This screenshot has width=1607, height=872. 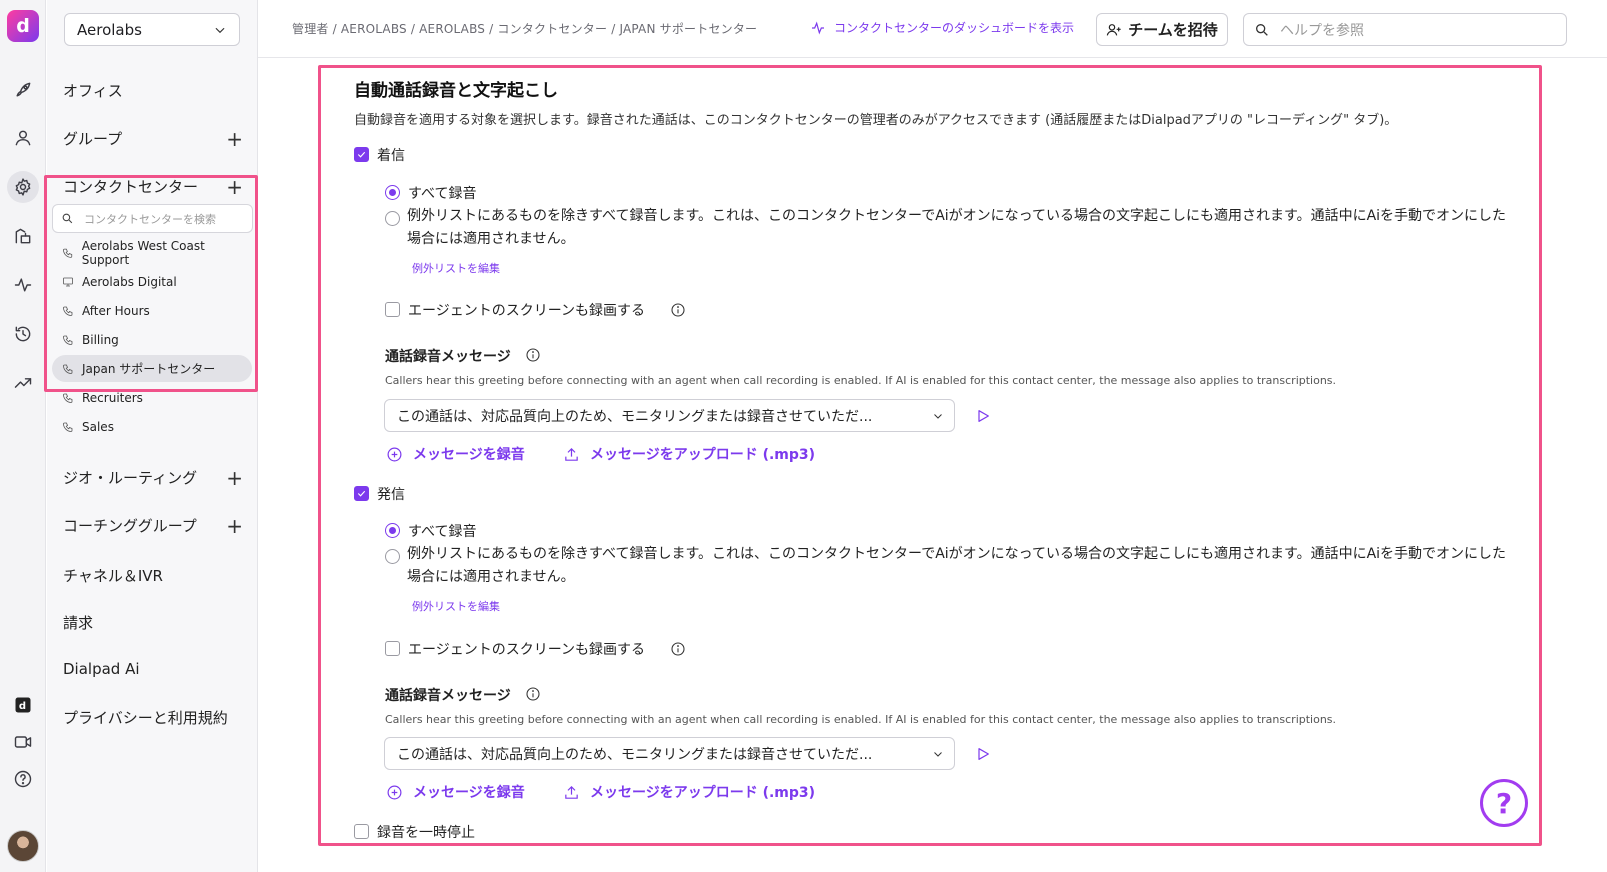 What do you see at coordinates (23, 334) in the screenshot?
I see `history-icon` at bounding box center [23, 334].